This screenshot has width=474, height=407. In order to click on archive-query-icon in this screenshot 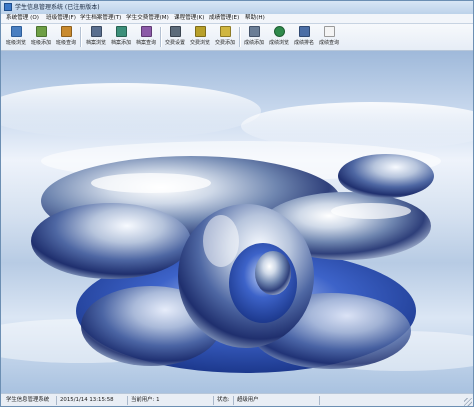, I will do `click(146, 31)`.